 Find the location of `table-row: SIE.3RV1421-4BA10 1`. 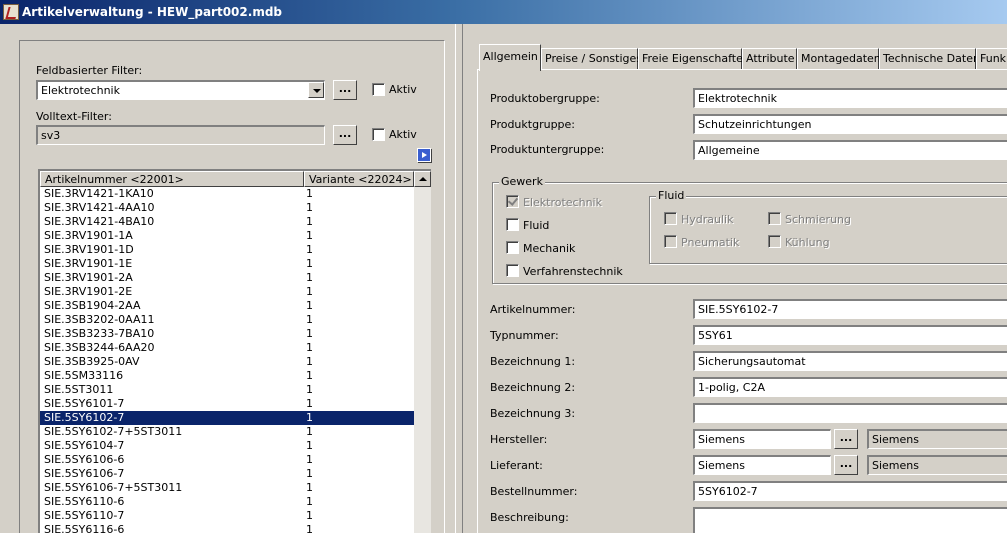

table-row: SIE.3RV1421-4BA10 1 is located at coordinates (227, 222).